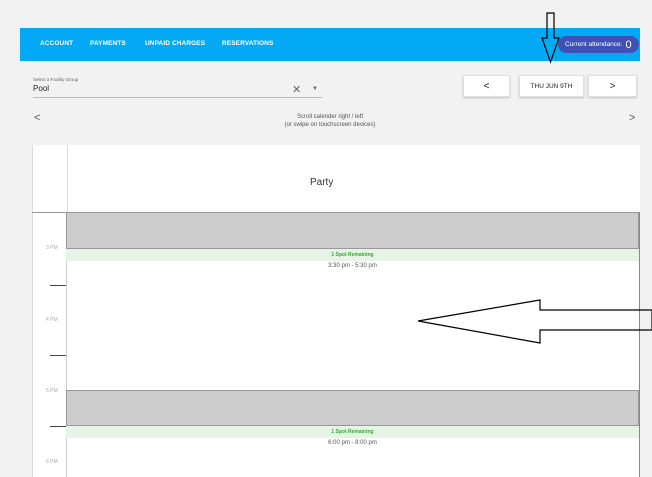 This screenshot has width=652, height=477. I want to click on left-arrow-annotation, so click(534, 321).